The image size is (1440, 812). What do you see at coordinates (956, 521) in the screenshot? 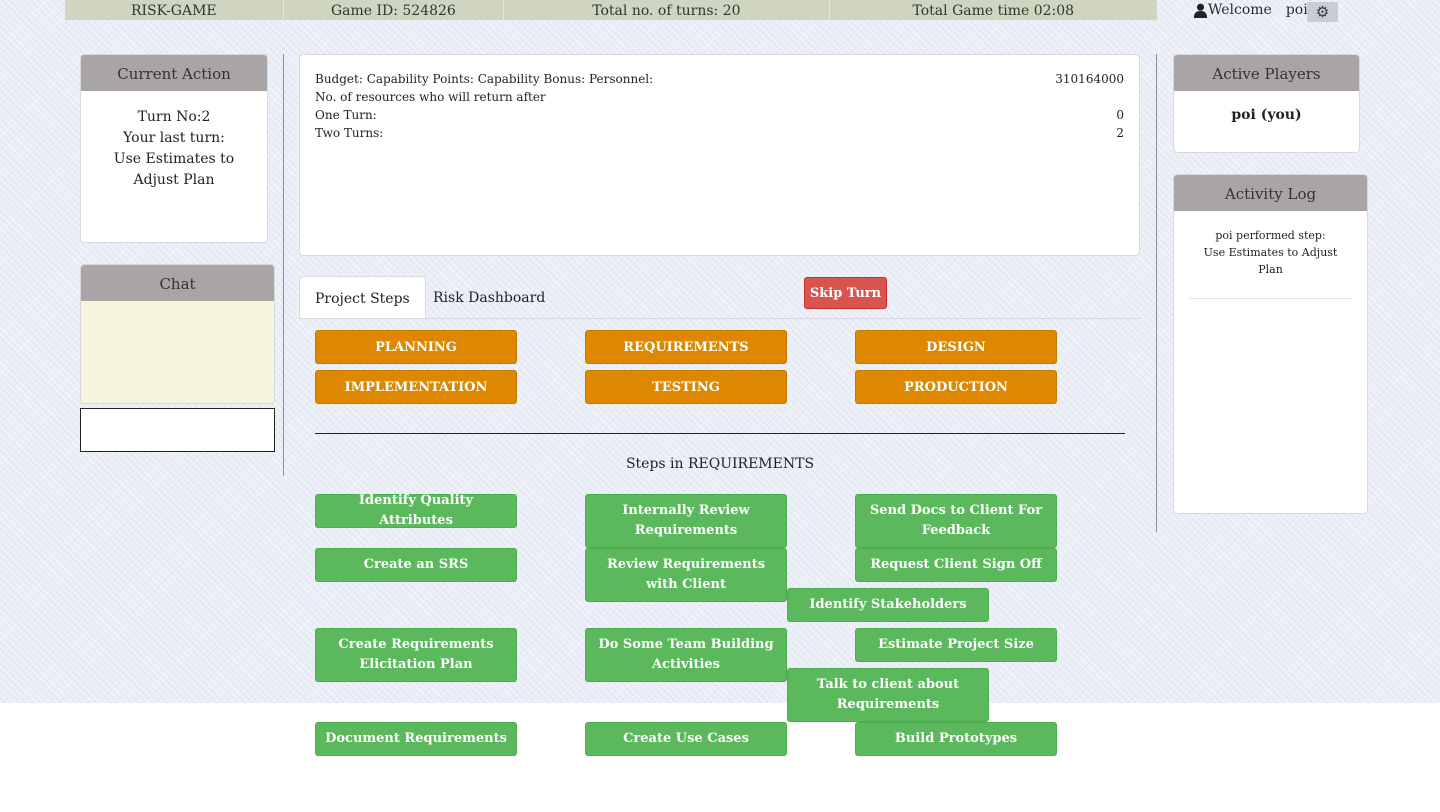
I see `step-button: Send Docs to Client For Feedback` at bounding box center [956, 521].